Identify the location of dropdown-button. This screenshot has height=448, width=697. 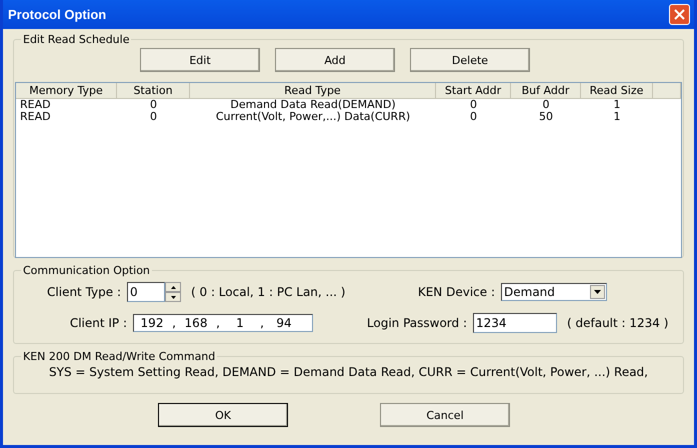
(597, 292).